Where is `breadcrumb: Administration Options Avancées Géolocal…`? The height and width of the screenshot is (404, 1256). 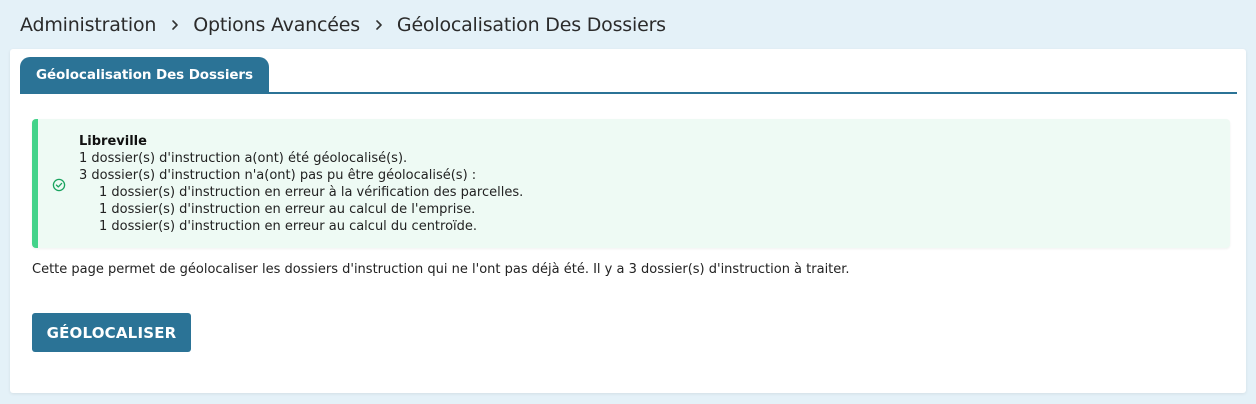 breadcrumb: Administration Options Avancées Géolocal… is located at coordinates (343, 25).